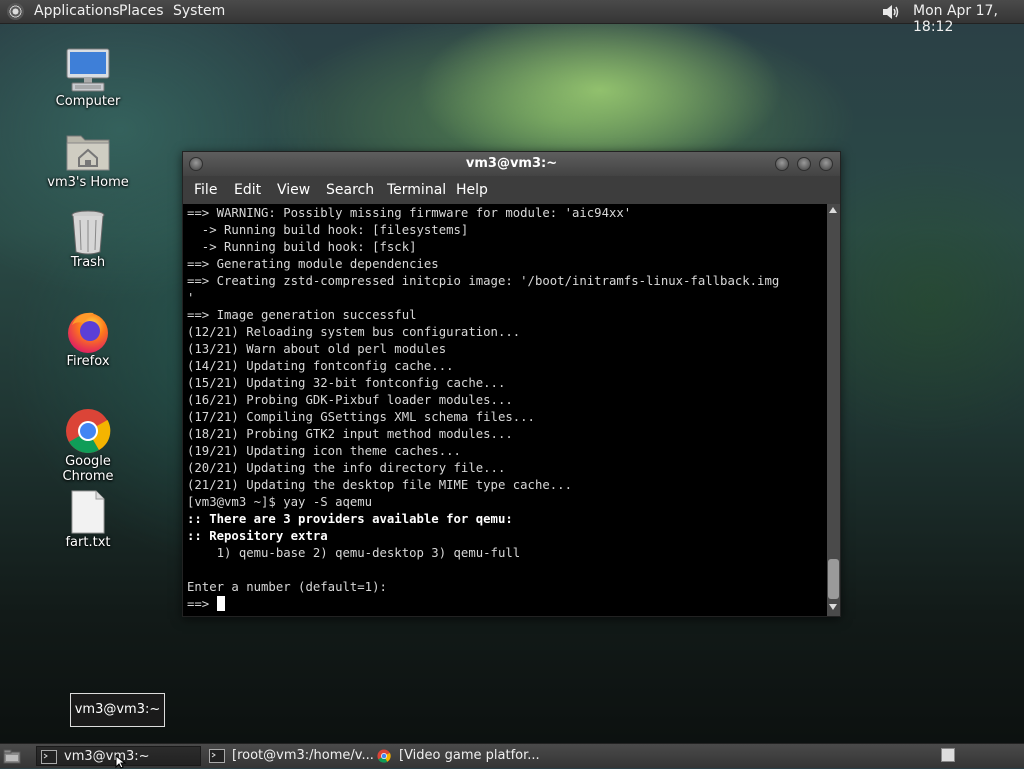 This screenshot has height=769, width=1024. I want to click on text-file-icon, so click(88, 512).